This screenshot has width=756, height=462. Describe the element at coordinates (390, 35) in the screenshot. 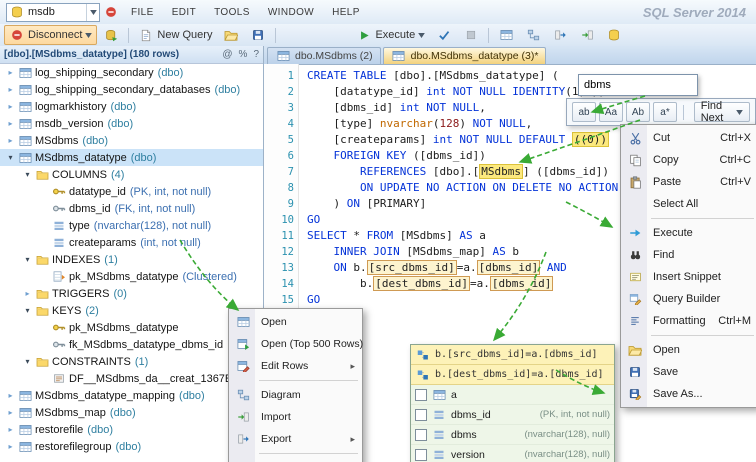

I see `execute-button: Execute` at that location.